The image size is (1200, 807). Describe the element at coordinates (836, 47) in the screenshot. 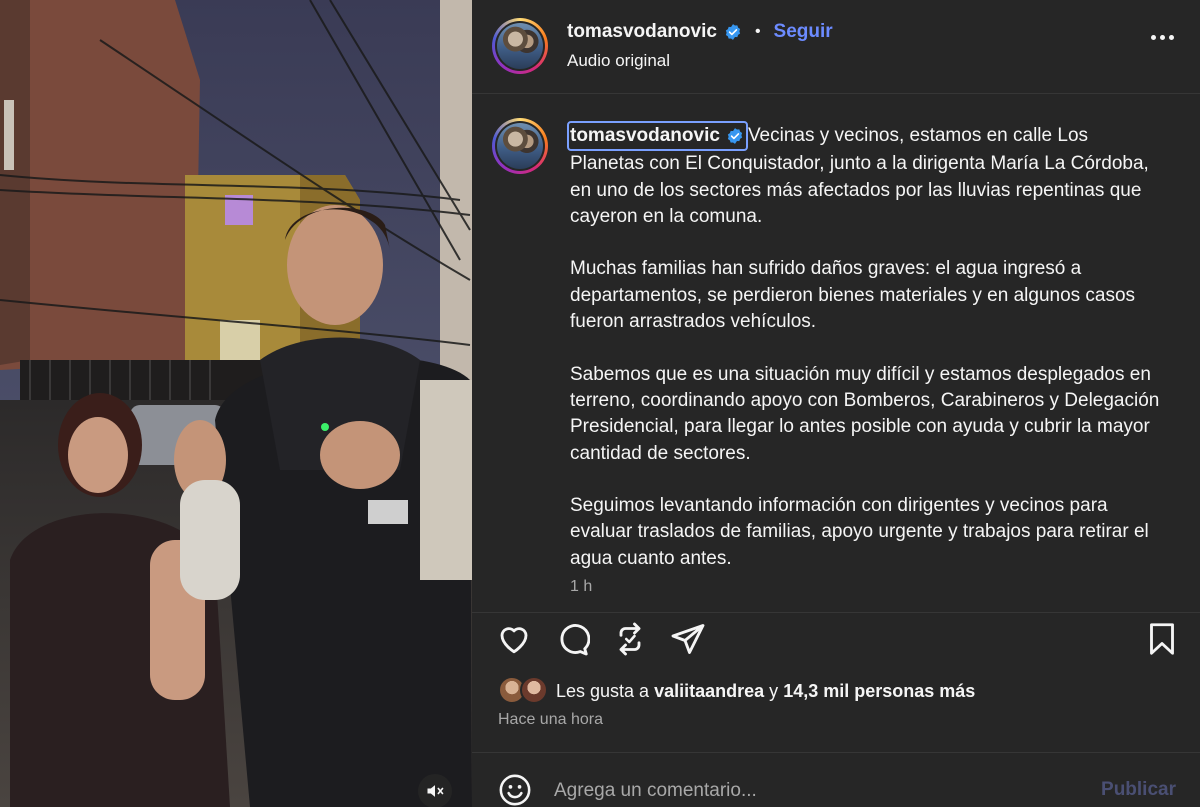

I see `post-header: tomasvodanovic • Seguir Audio original` at that location.